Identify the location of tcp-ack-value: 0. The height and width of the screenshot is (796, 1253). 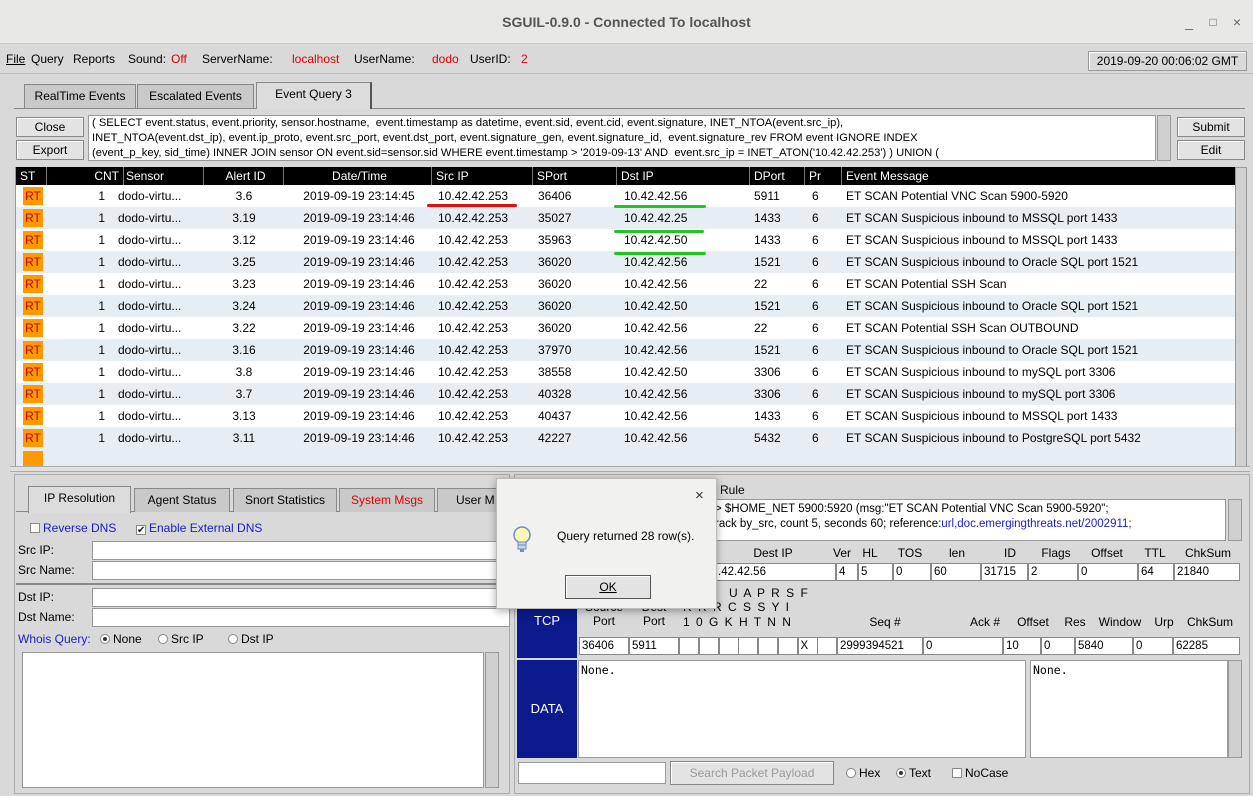
(963, 646).